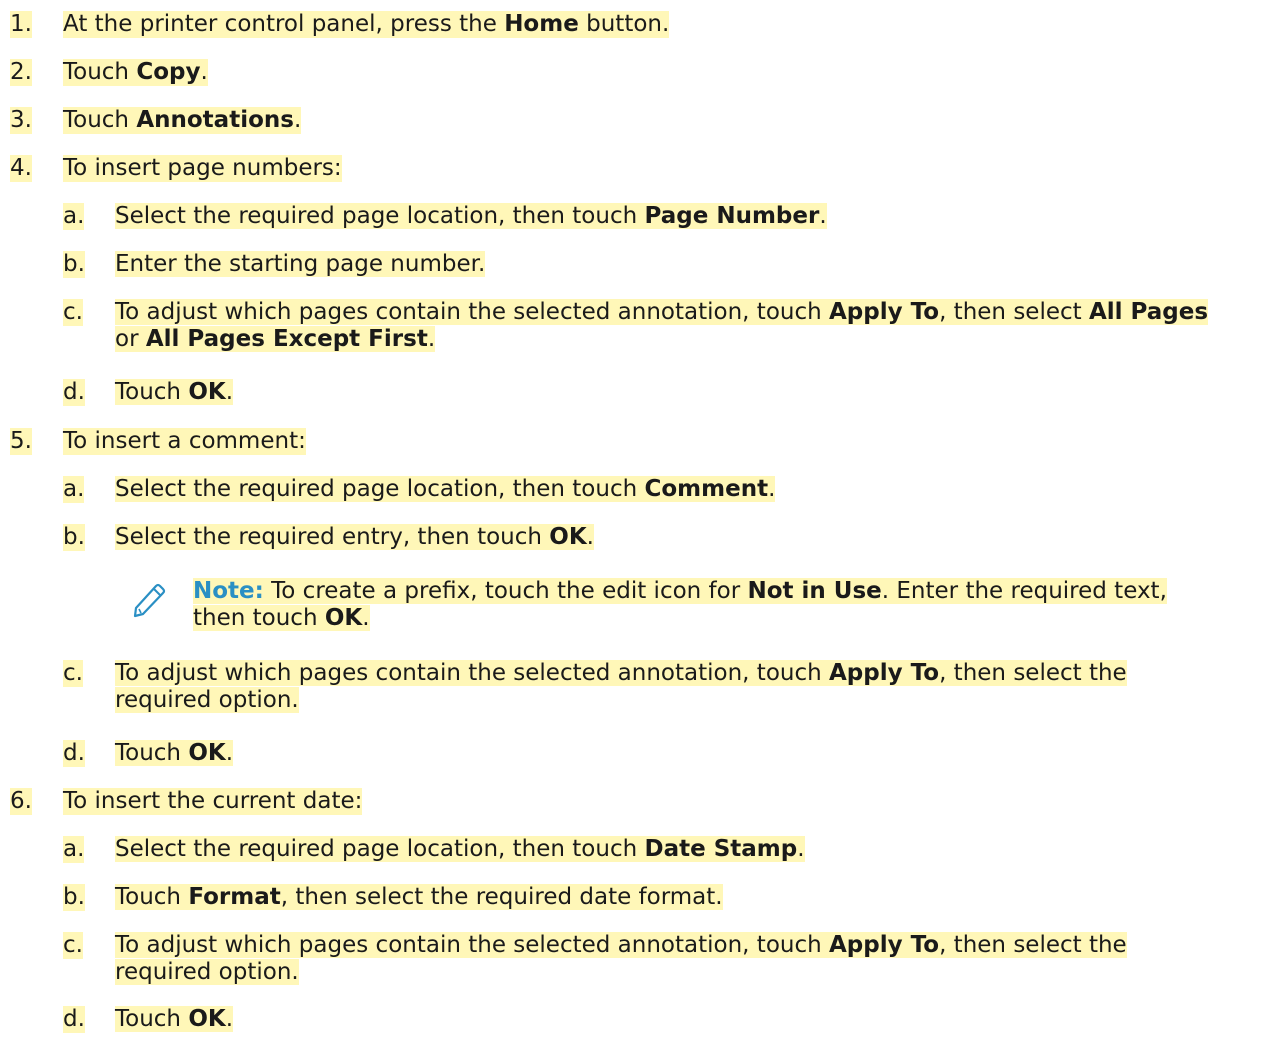  I want to click on step-number: 2., so click(21, 72).